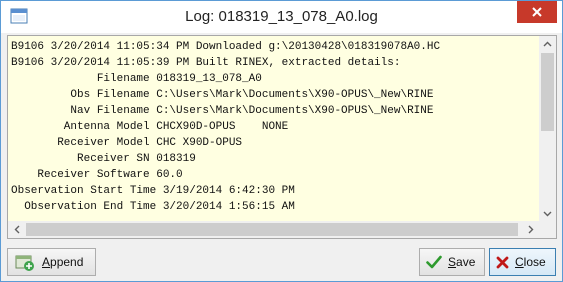 Image resolution: width=563 pixels, height=282 pixels. I want to click on append-button-label: Append, so click(63, 262).